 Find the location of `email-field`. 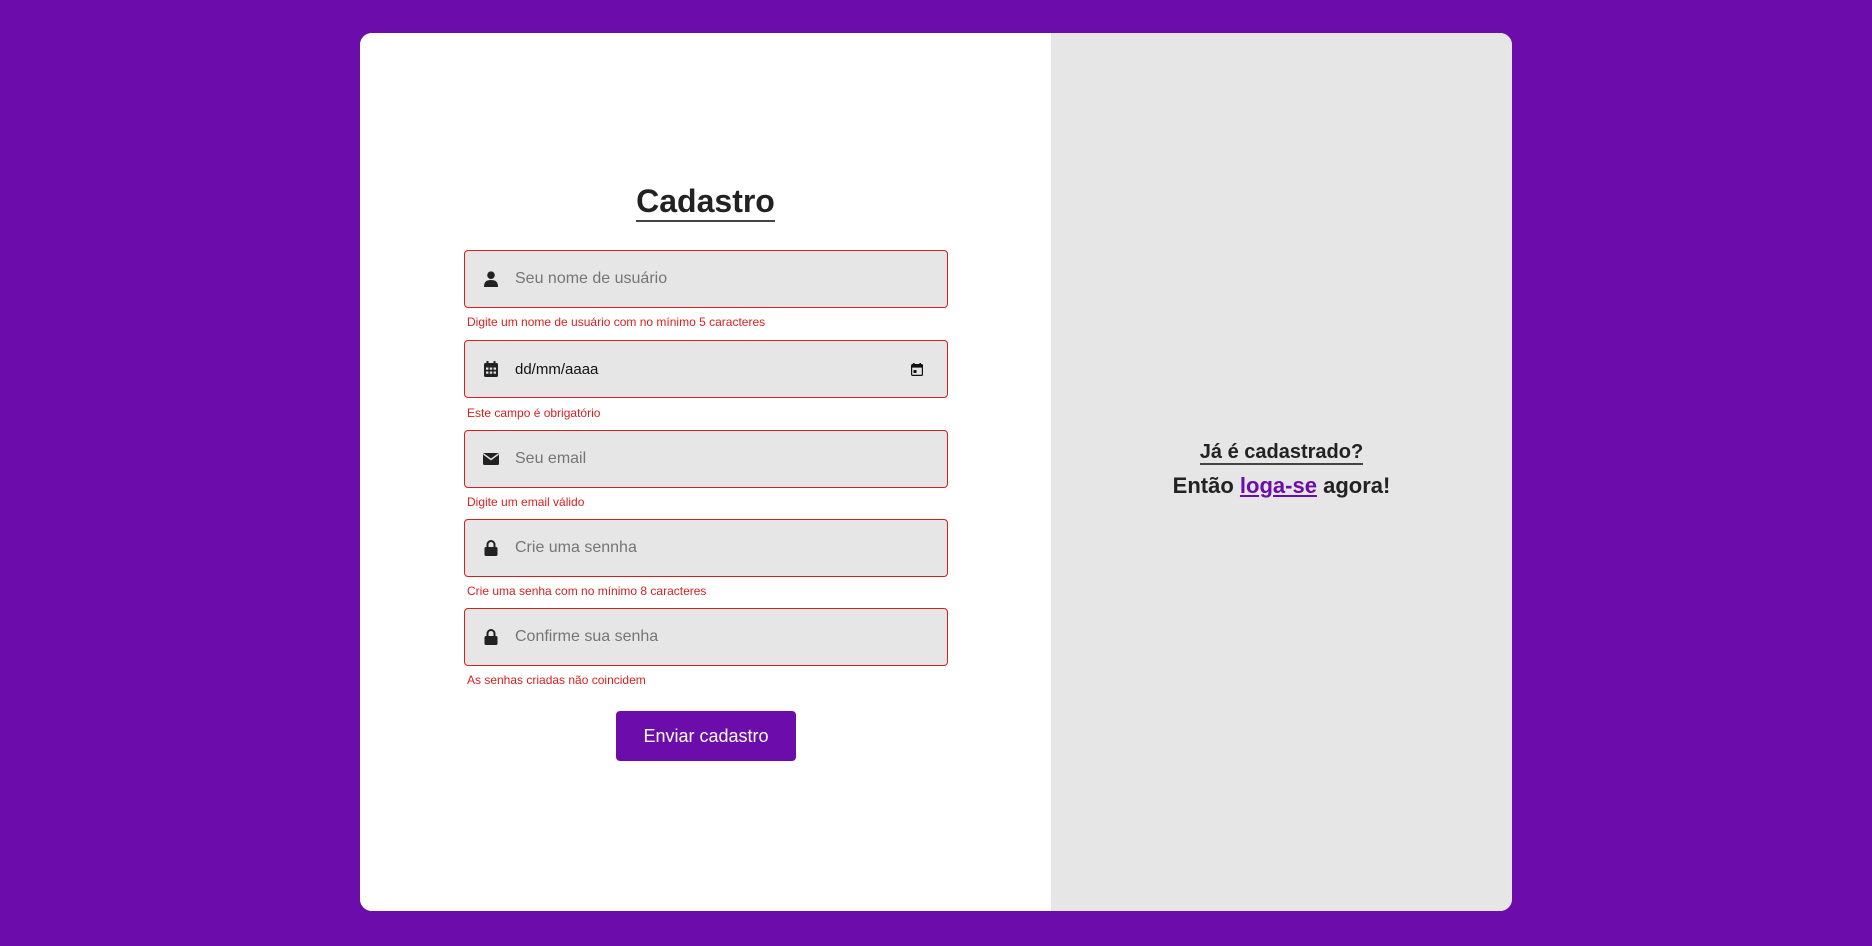

email-field is located at coordinates (706, 459).